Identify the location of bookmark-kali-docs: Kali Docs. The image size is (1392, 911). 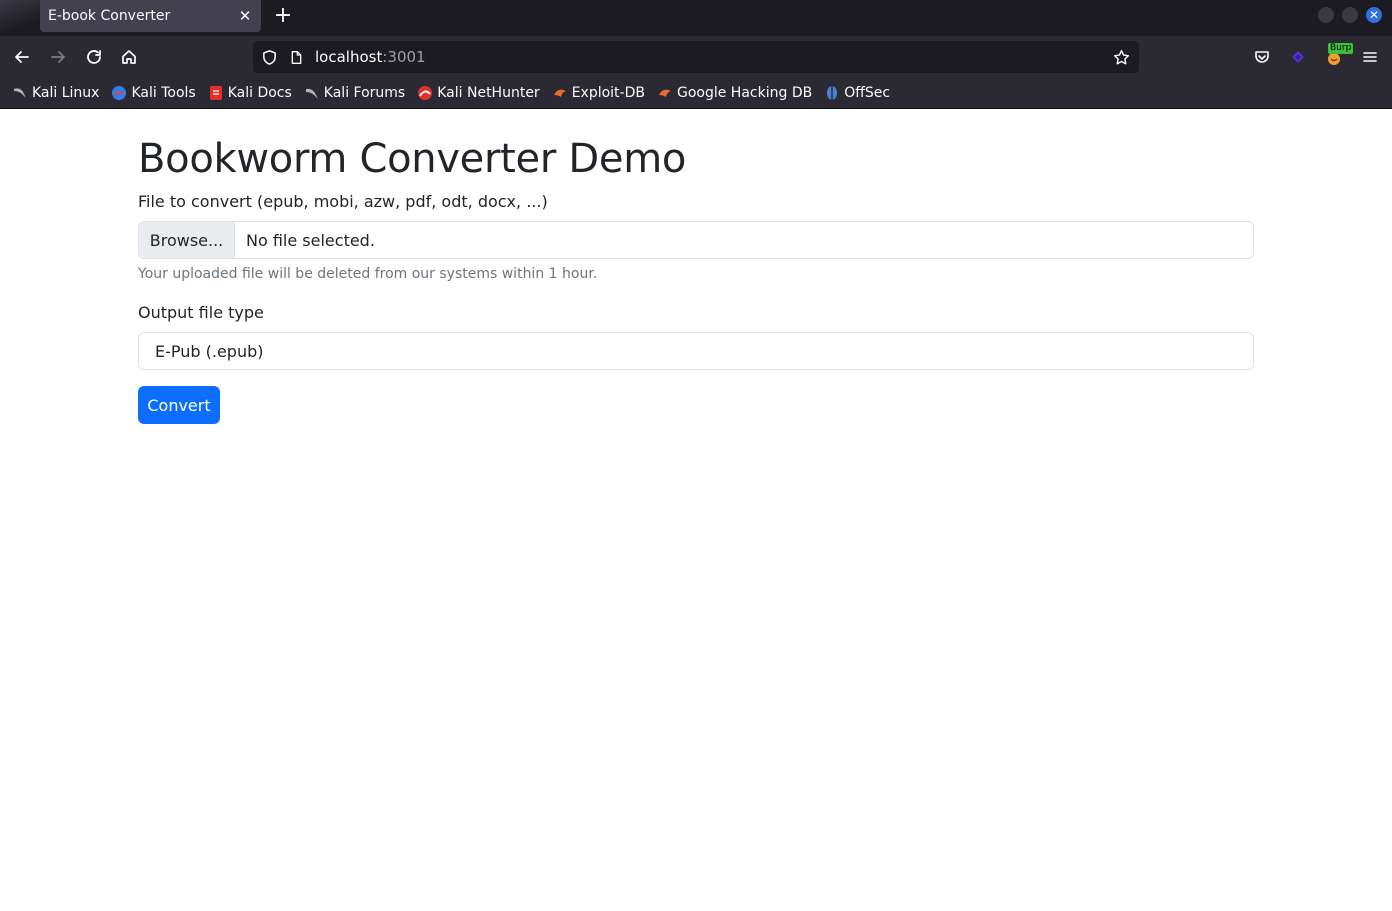
(250, 93).